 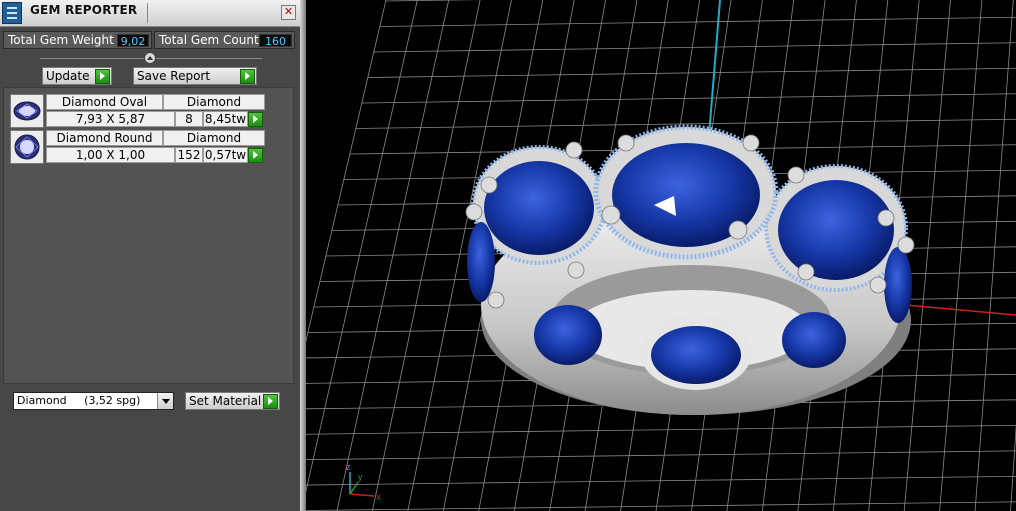 I want to click on title-bar: GEM REPORTER ✕, so click(x=150, y=13).